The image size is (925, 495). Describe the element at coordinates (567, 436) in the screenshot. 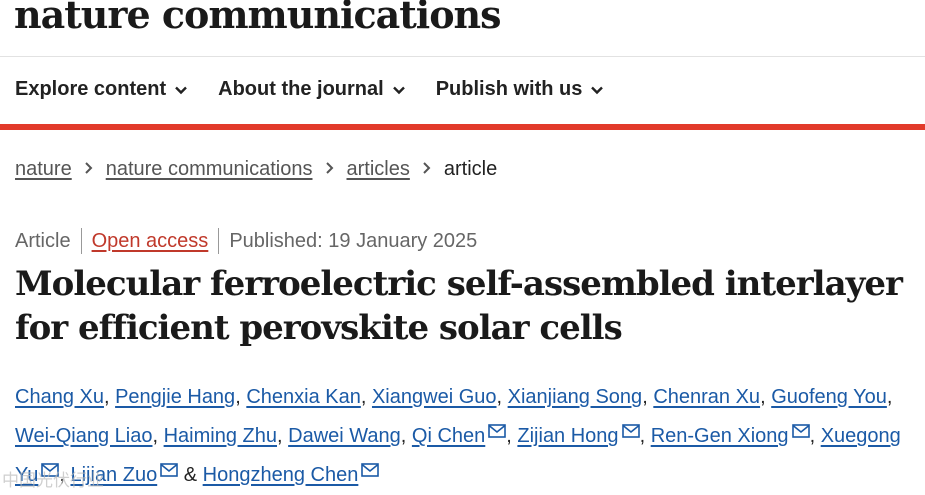

I see `author-link: Zijian Hong` at that location.